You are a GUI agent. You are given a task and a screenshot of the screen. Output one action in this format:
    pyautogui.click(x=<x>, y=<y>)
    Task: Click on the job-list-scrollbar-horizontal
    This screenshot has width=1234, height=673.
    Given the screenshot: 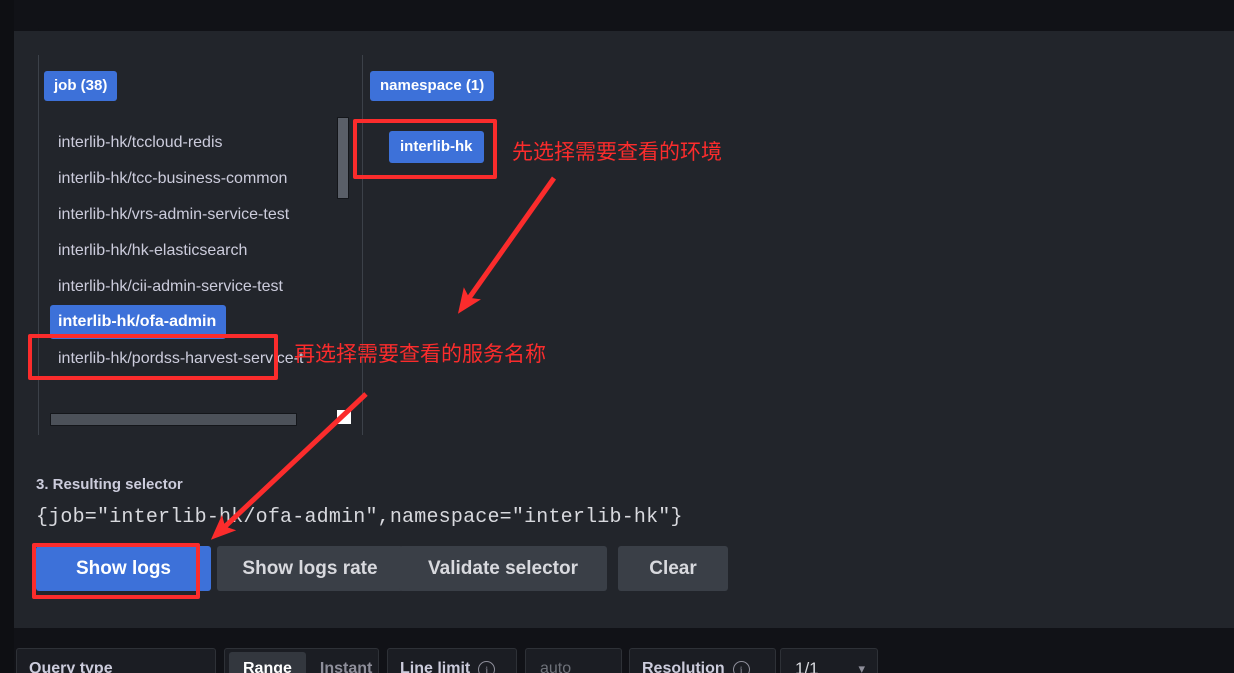 What is the action you would take?
    pyautogui.click(x=173, y=419)
    